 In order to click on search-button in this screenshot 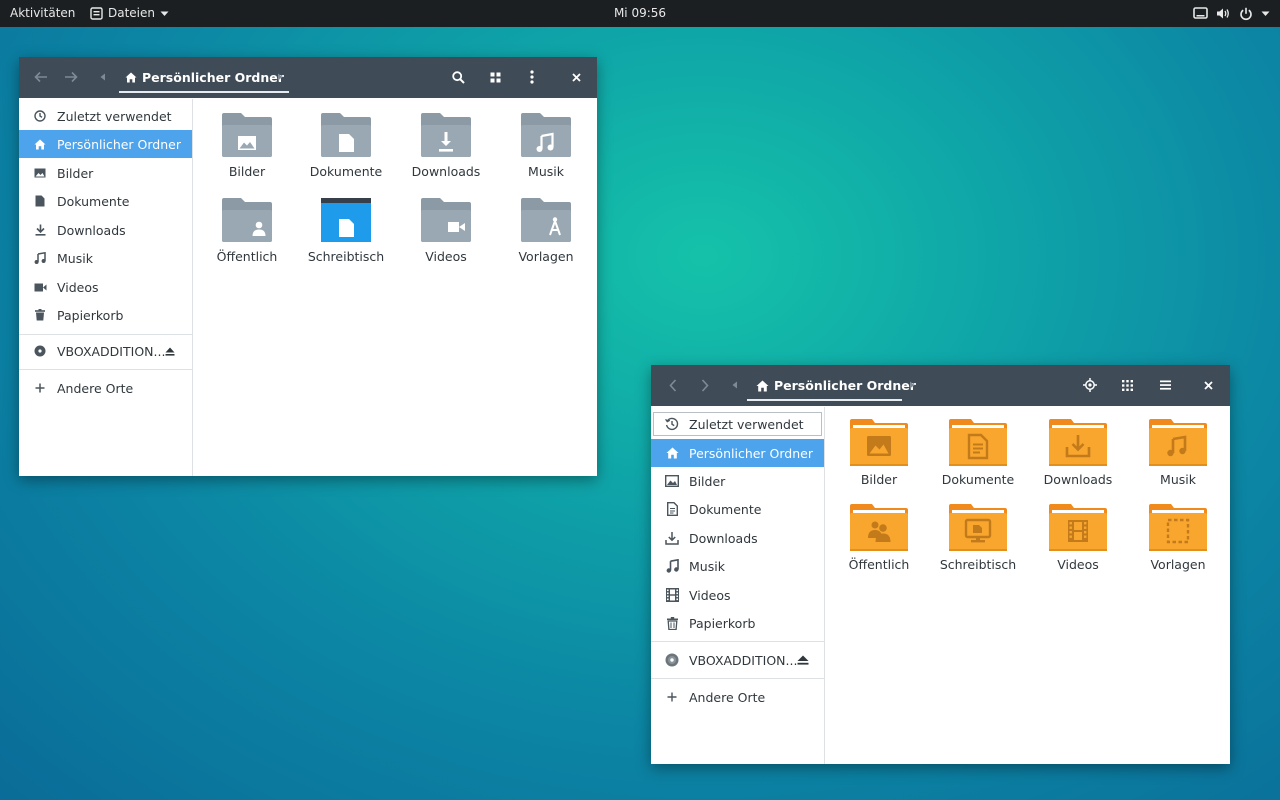, I will do `click(458, 77)`.